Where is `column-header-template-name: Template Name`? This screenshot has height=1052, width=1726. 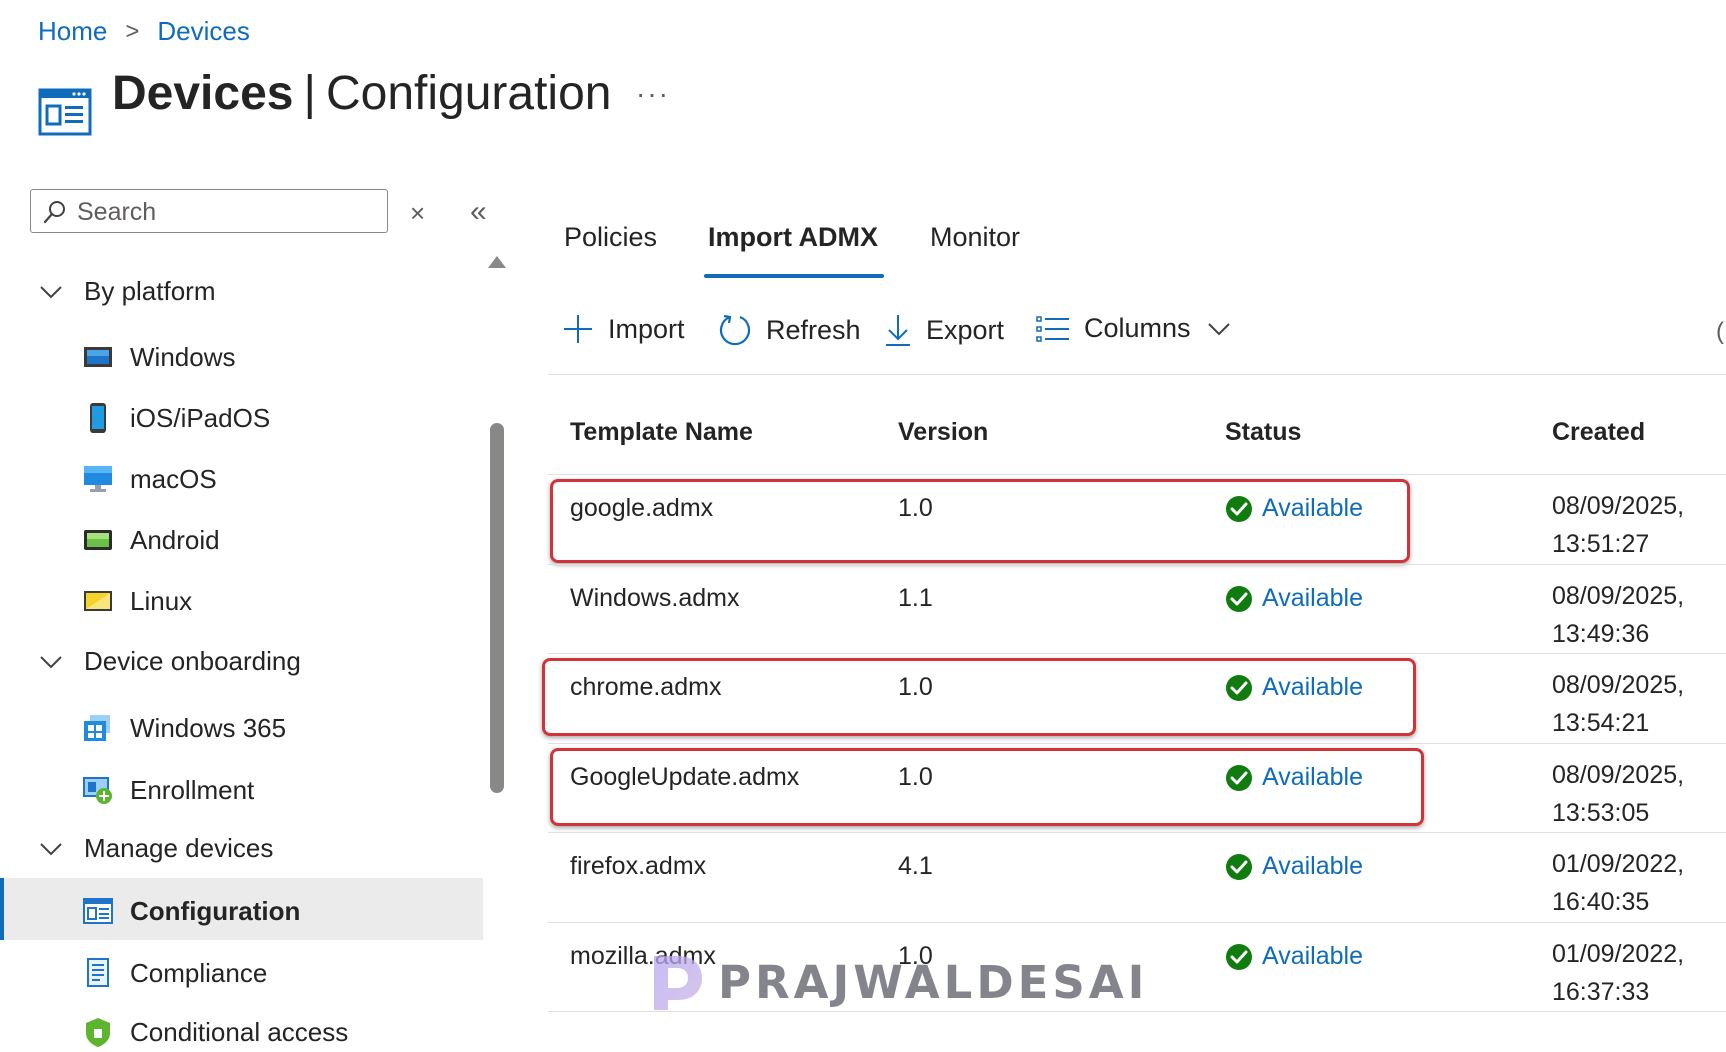
column-header-template-name: Template Name is located at coordinates (661, 432).